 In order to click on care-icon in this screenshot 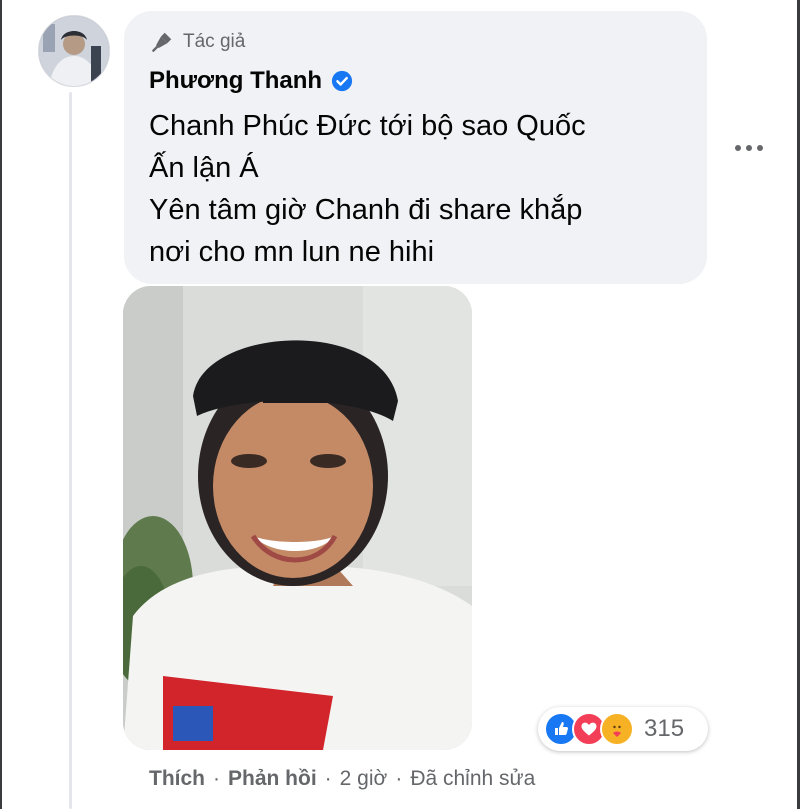, I will do `click(617, 729)`.